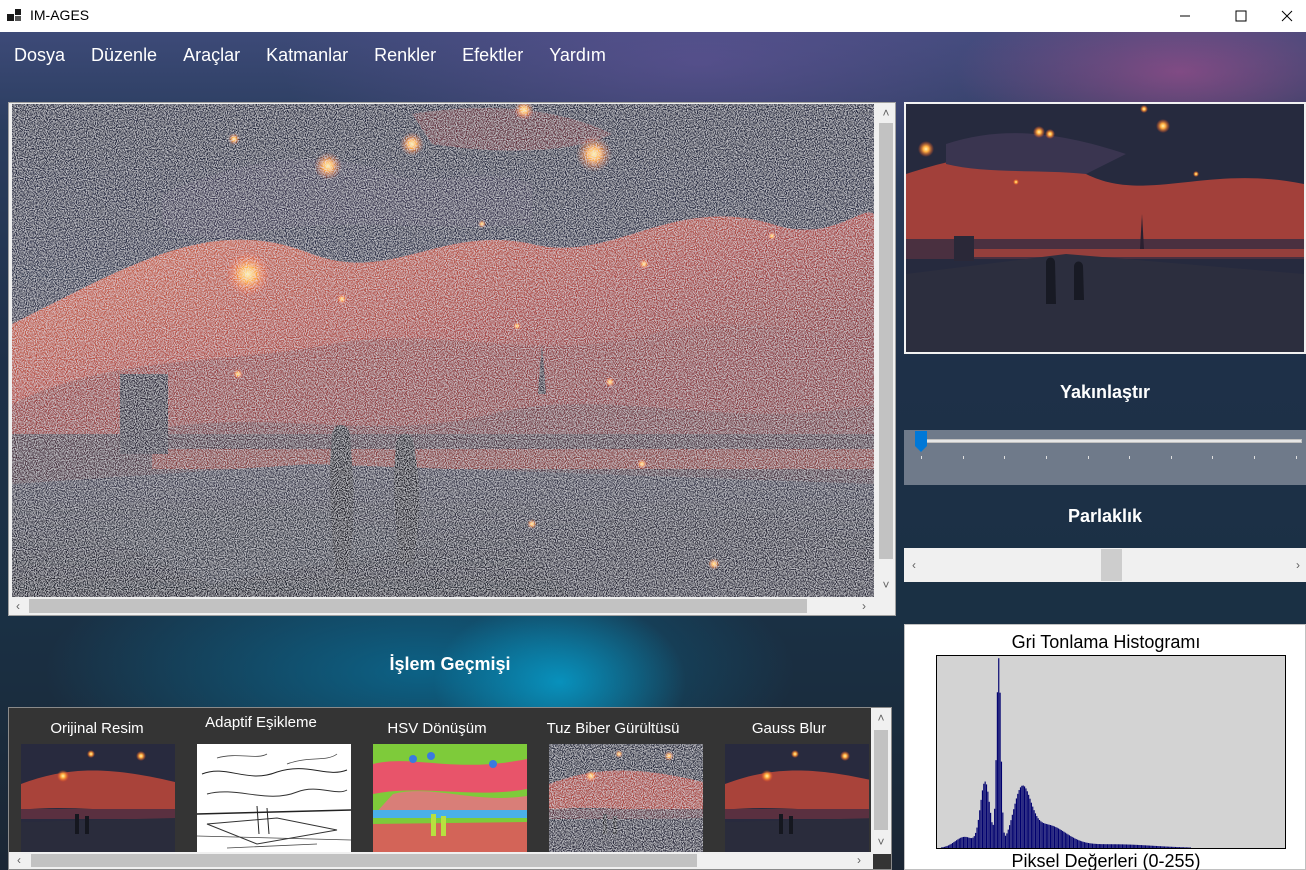 The image size is (1306, 870). What do you see at coordinates (124, 57) in the screenshot?
I see `menu-duzenle: Düzenle` at bounding box center [124, 57].